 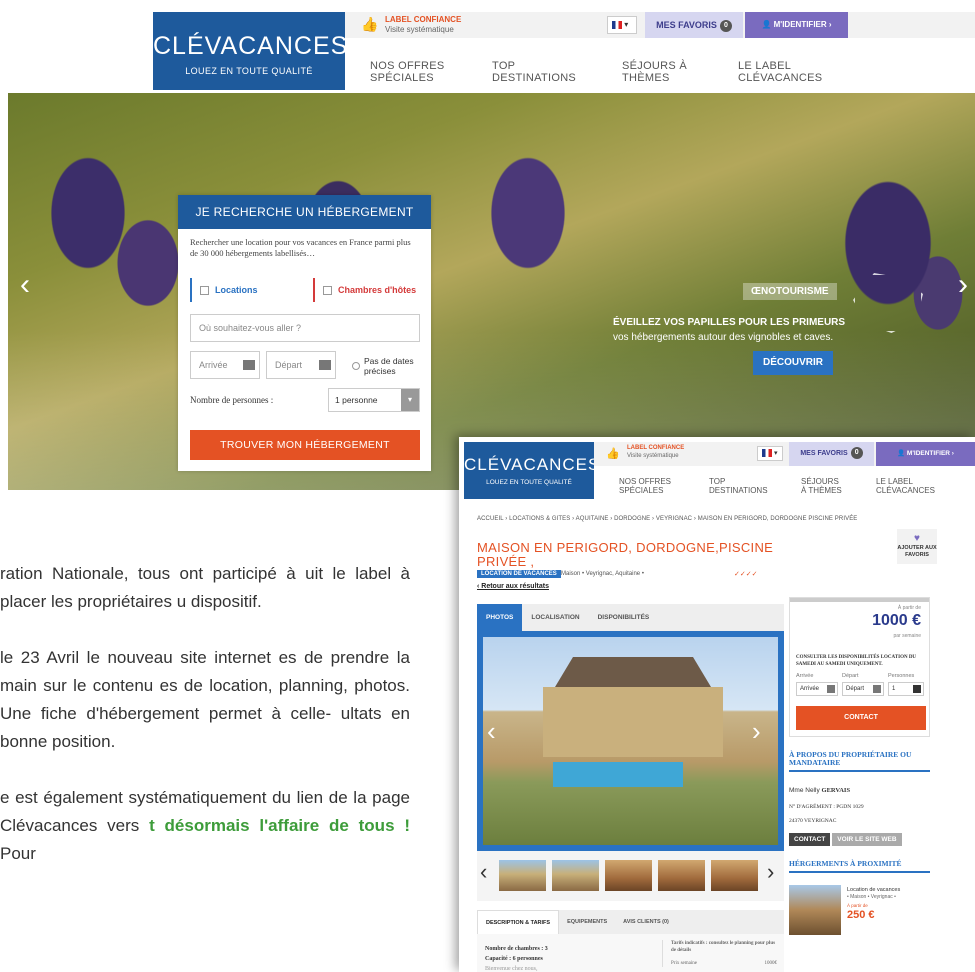 What do you see at coordinates (646, 922) in the screenshot?
I see `tab-avis: AVIS CLIENTS (0)` at bounding box center [646, 922].